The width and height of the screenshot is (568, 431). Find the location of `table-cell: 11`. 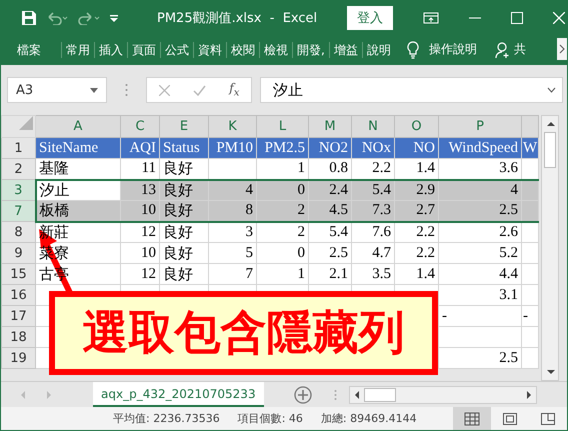

table-cell: 11 is located at coordinates (149, 168).